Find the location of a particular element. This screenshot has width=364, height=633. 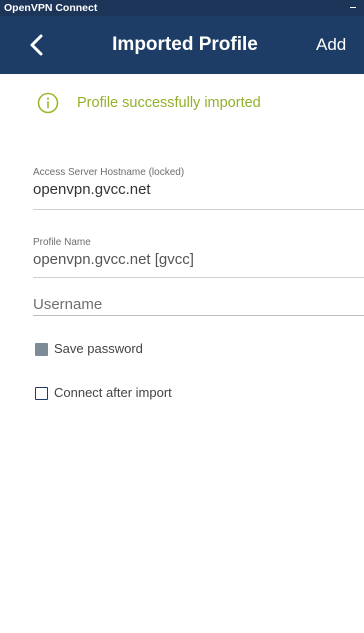

save-password-label: Save password is located at coordinates (98, 348).